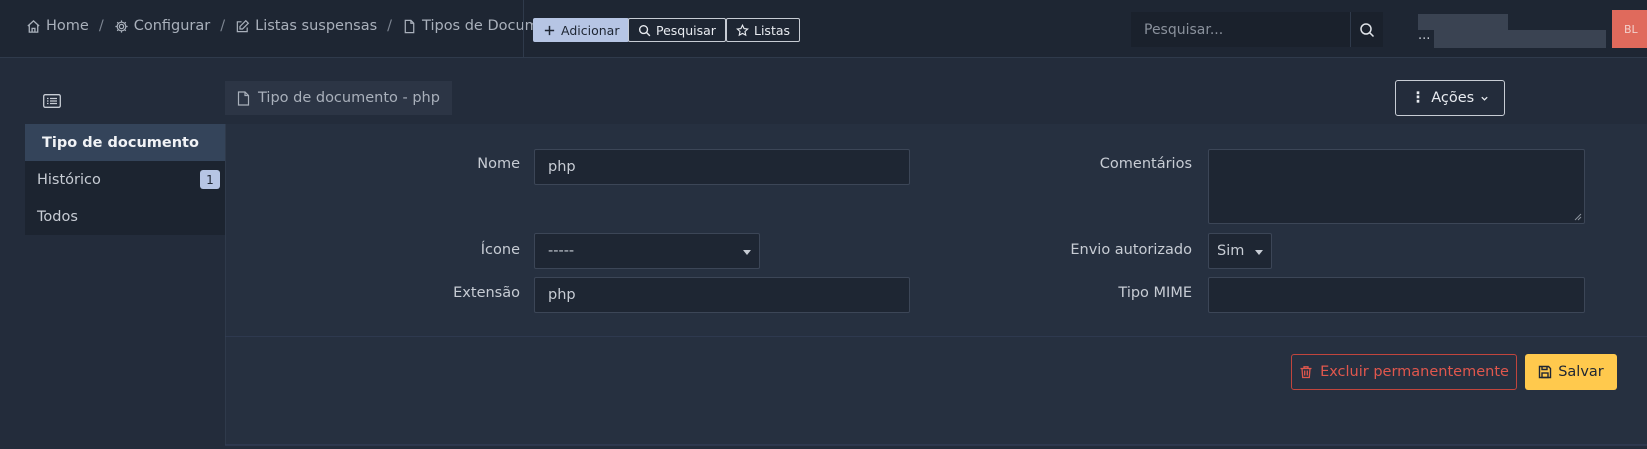 This screenshot has width=1647, height=449. I want to click on history-count-badge: 1, so click(210, 179).